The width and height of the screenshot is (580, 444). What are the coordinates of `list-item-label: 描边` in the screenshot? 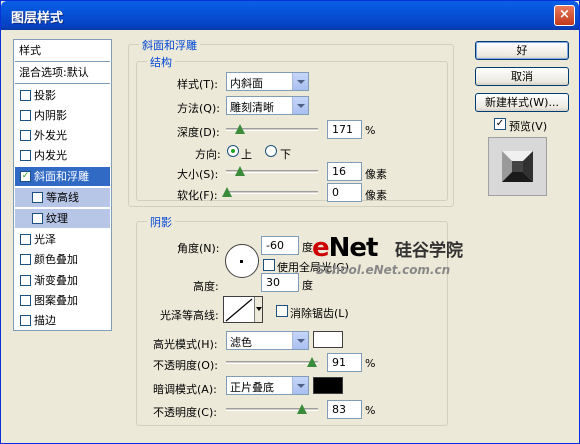 It's located at (45, 320).